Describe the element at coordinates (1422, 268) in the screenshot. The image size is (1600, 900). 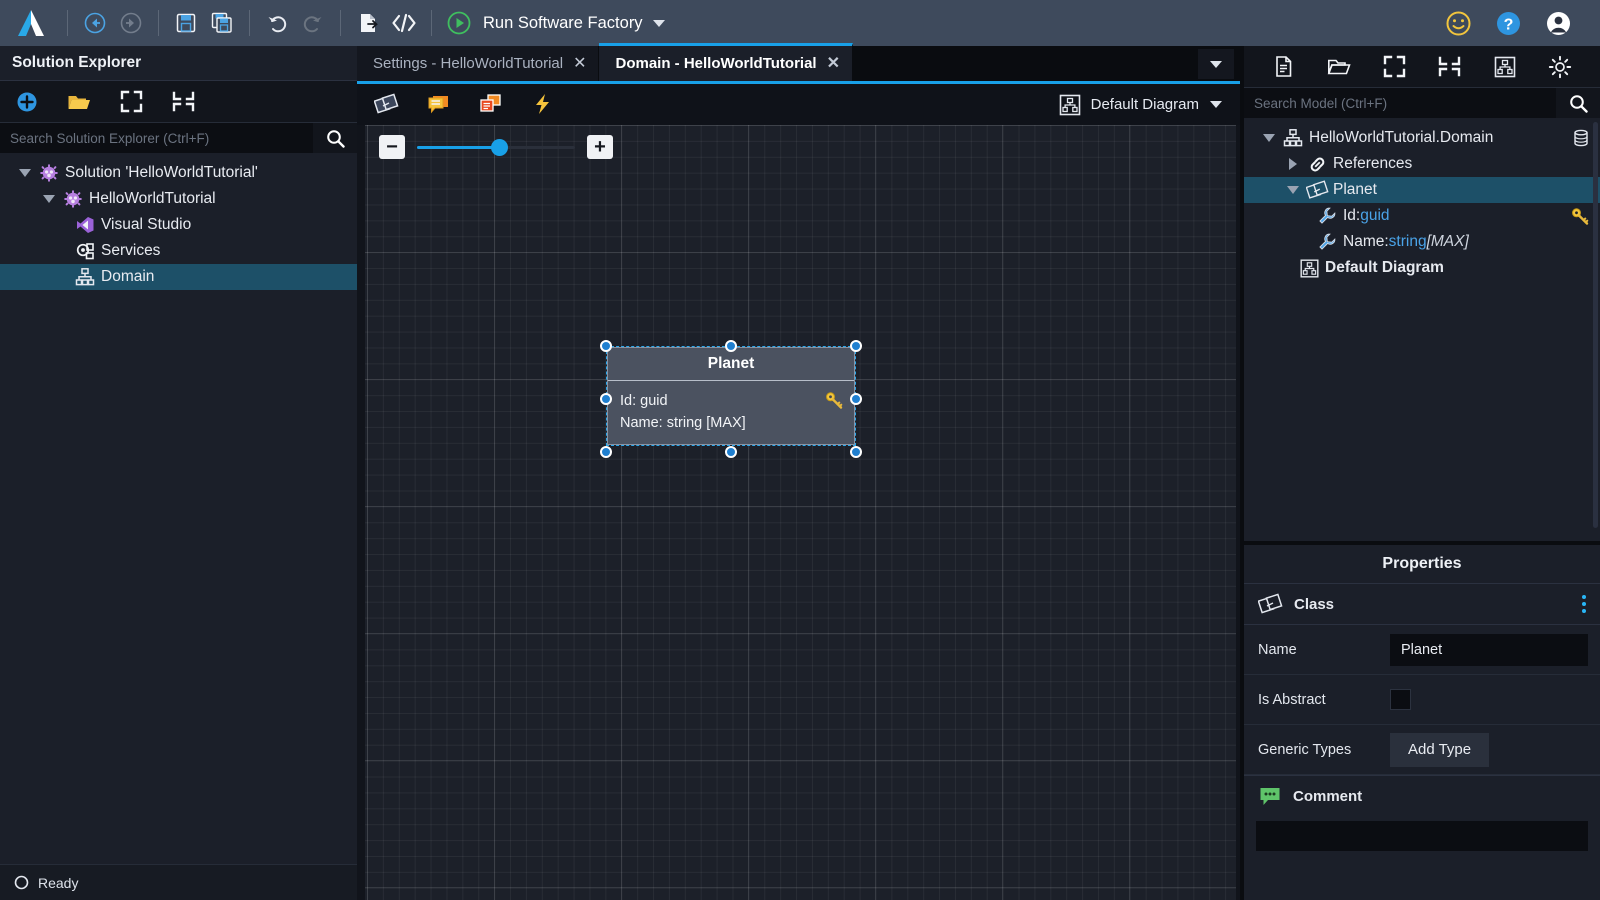
I see `model-item-default-diagram: Default Diagram` at that location.